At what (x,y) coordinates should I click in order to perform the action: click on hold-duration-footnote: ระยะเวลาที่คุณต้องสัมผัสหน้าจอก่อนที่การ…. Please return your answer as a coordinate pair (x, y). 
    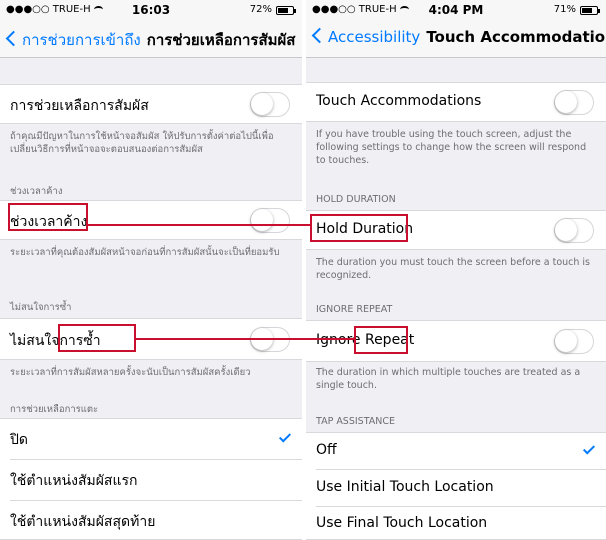
    Looking at the image, I should click on (145, 252).